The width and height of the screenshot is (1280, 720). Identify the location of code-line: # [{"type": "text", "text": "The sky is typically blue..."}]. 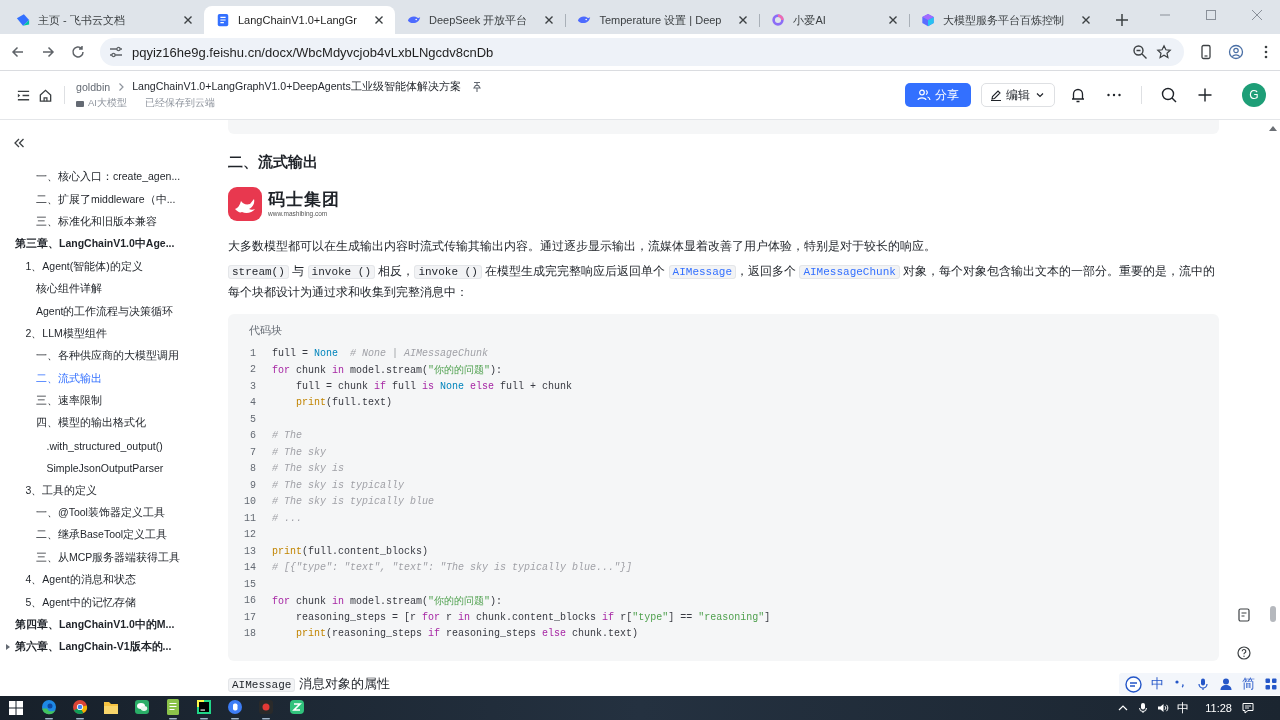
(452, 568).